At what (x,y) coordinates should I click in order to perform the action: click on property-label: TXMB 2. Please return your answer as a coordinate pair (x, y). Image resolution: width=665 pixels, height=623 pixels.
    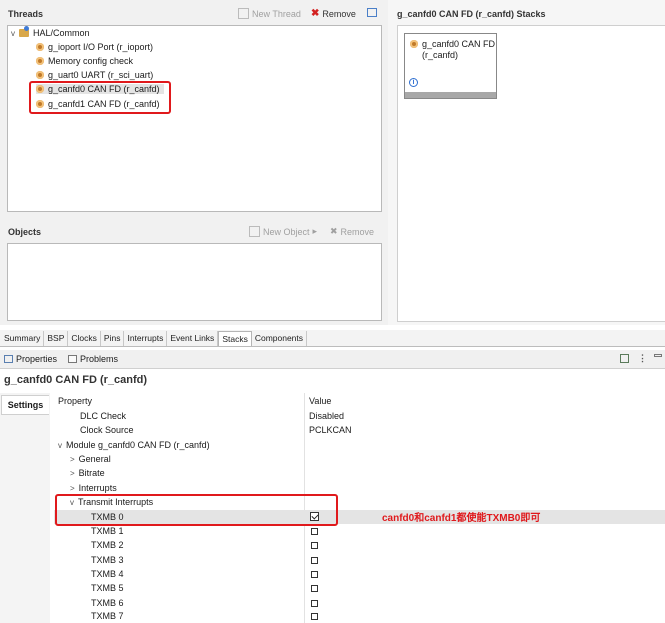
    Looking at the image, I should click on (107, 545).